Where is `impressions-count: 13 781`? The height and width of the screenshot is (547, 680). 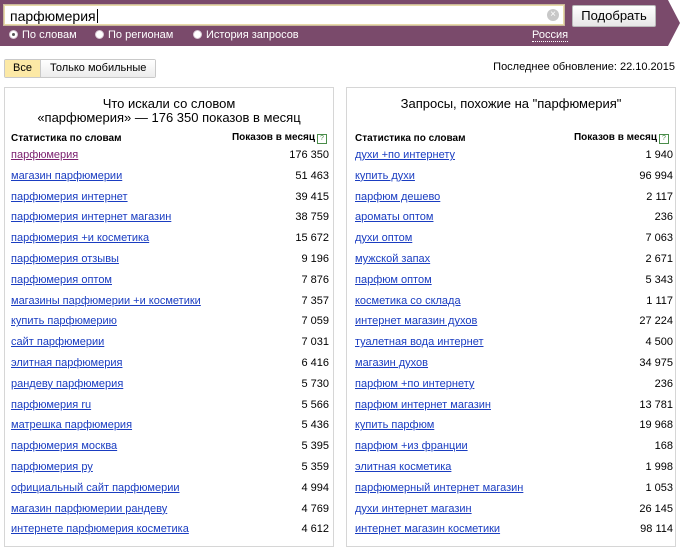
impressions-count: 13 781 is located at coordinates (656, 404).